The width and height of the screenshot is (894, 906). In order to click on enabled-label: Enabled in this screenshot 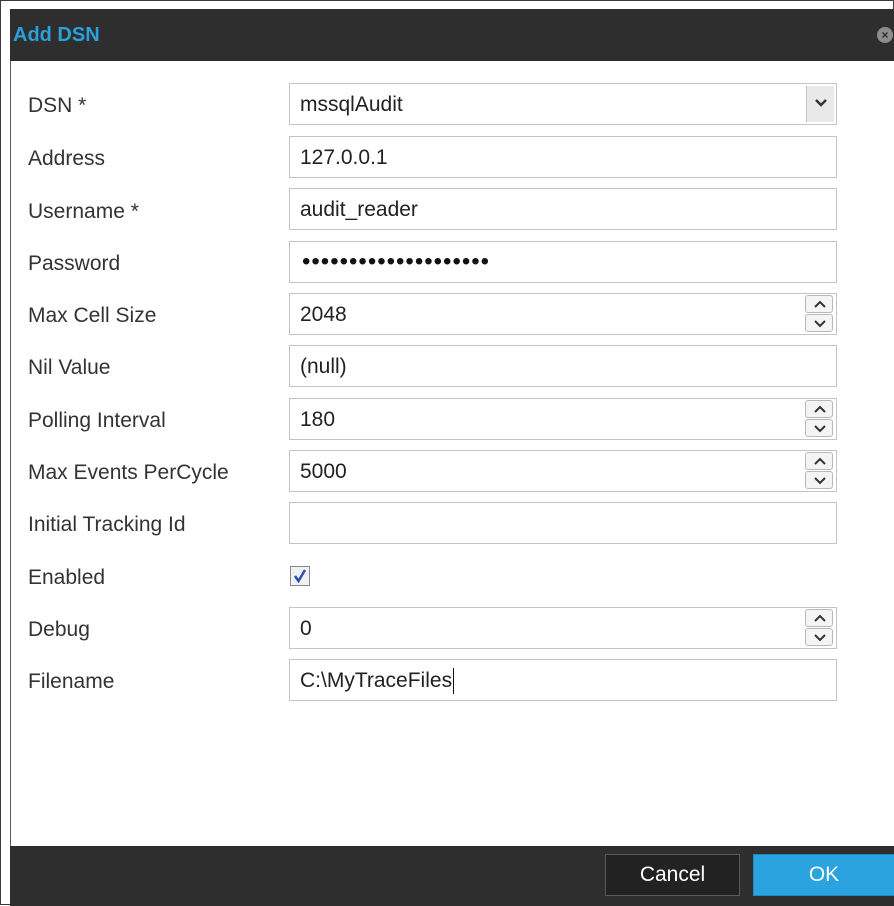, I will do `click(67, 577)`.